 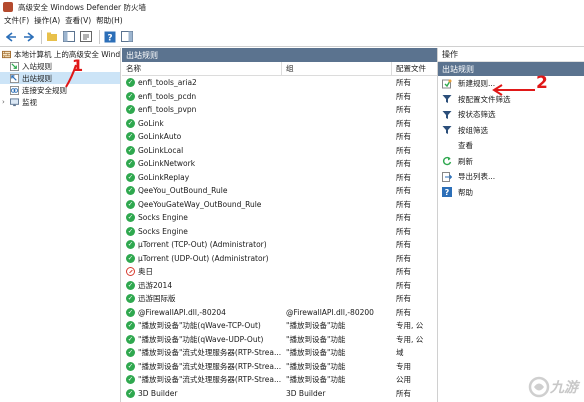 What do you see at coordinates (403, 366) in the screenshot?
I see `rule-profile-cell: 专用` at bounding box center [403, 366].